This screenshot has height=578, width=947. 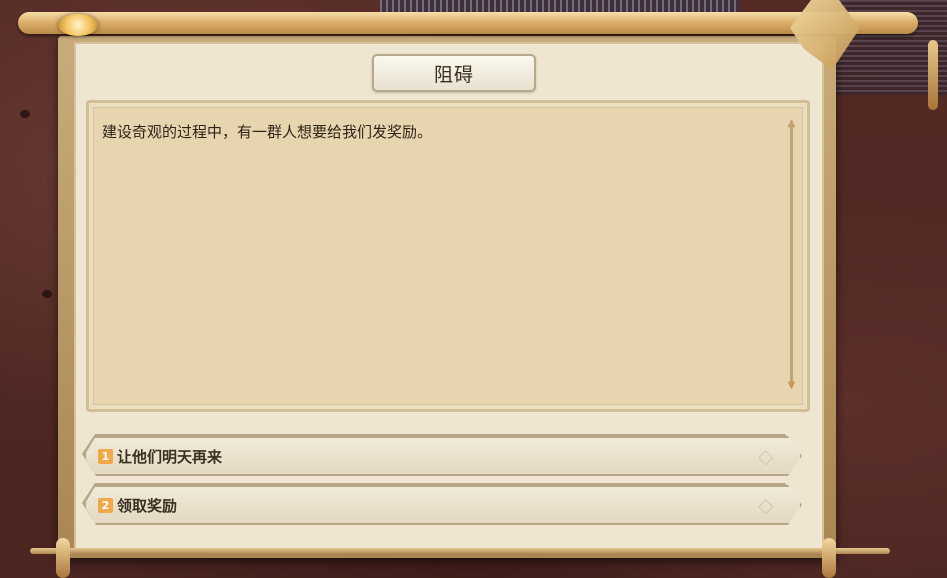 What do you see at coordinates (560, 6) in the screenshot?
I see `background-building-top` at bounding box center [560, 6].